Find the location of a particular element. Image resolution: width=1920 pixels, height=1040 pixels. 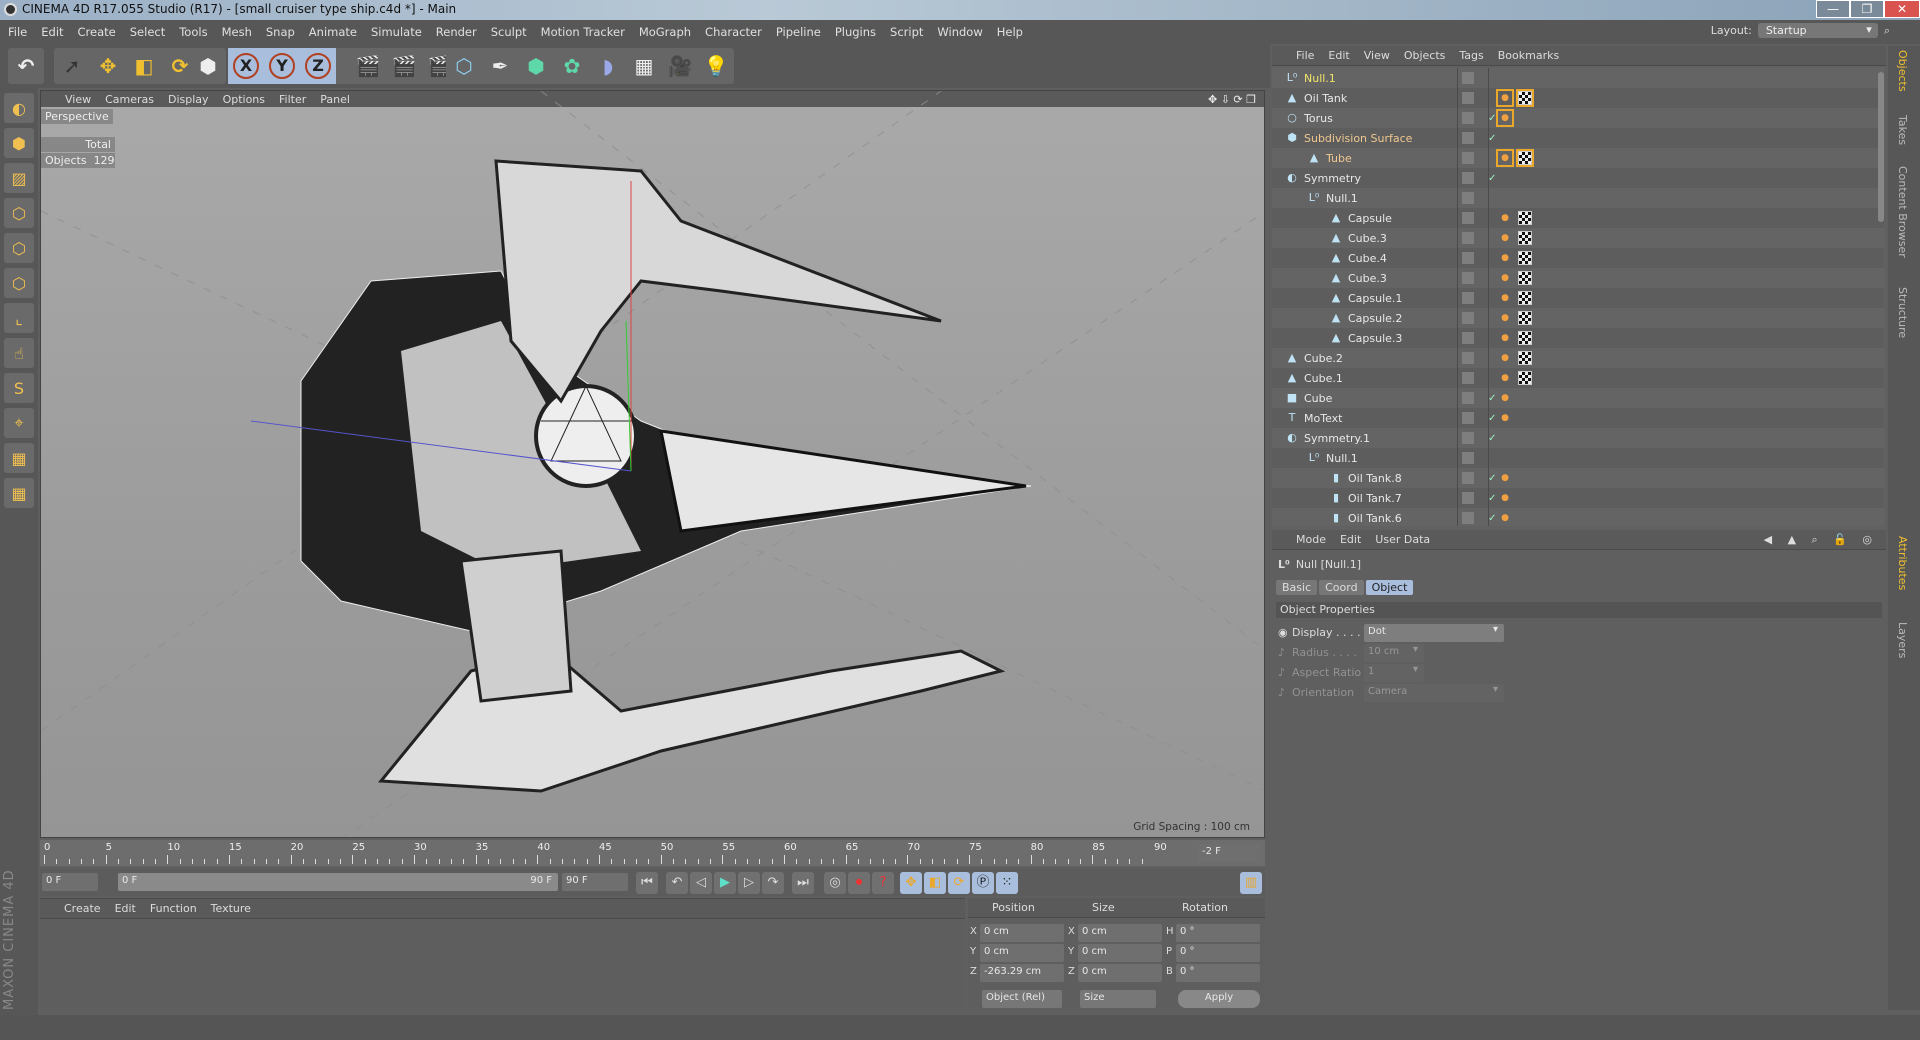

object-row: T MoText ✓ ● is located at coordinates (1578, 418).